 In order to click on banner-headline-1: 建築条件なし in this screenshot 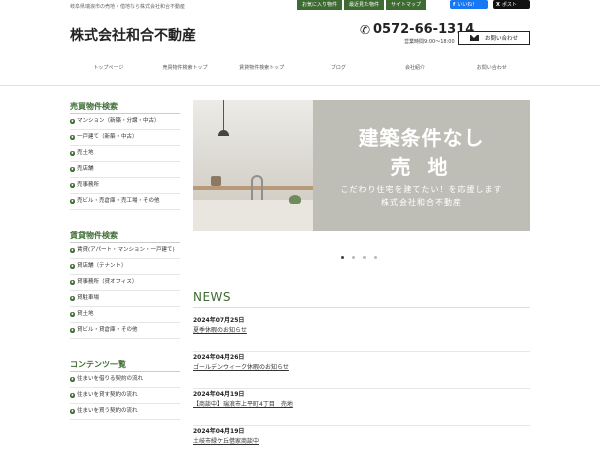, I will do `click(421, 138)`.